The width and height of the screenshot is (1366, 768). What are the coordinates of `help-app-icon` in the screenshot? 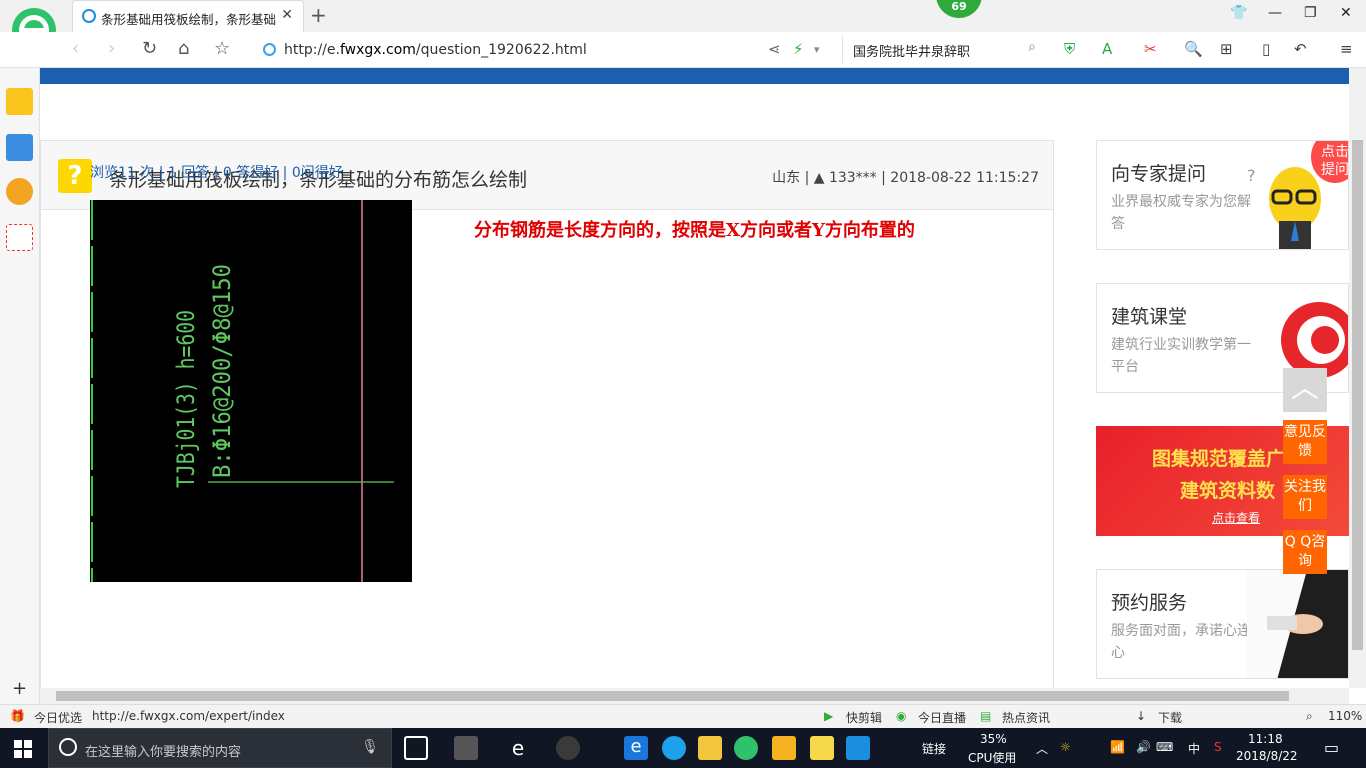 It's located at (822, 748).